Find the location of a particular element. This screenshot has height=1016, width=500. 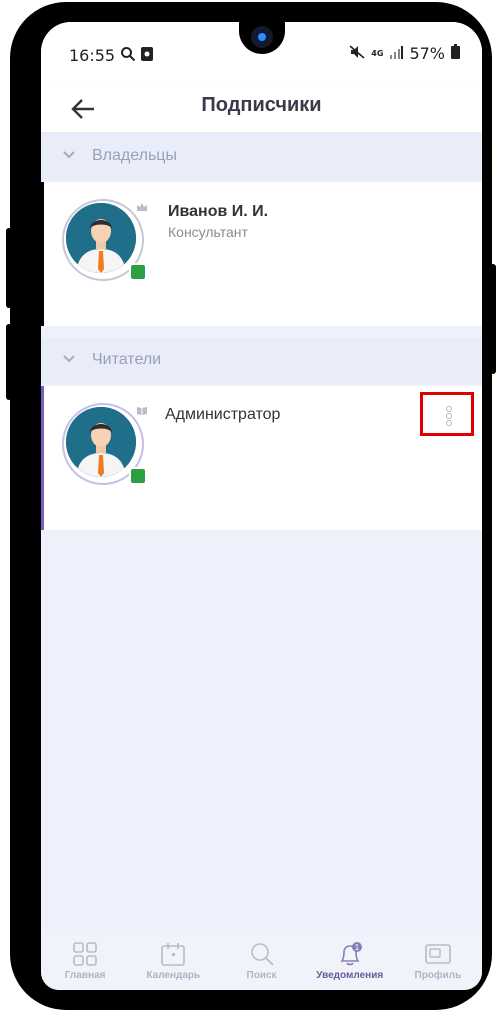

calendar-icon is located at coordinates (173, 956).